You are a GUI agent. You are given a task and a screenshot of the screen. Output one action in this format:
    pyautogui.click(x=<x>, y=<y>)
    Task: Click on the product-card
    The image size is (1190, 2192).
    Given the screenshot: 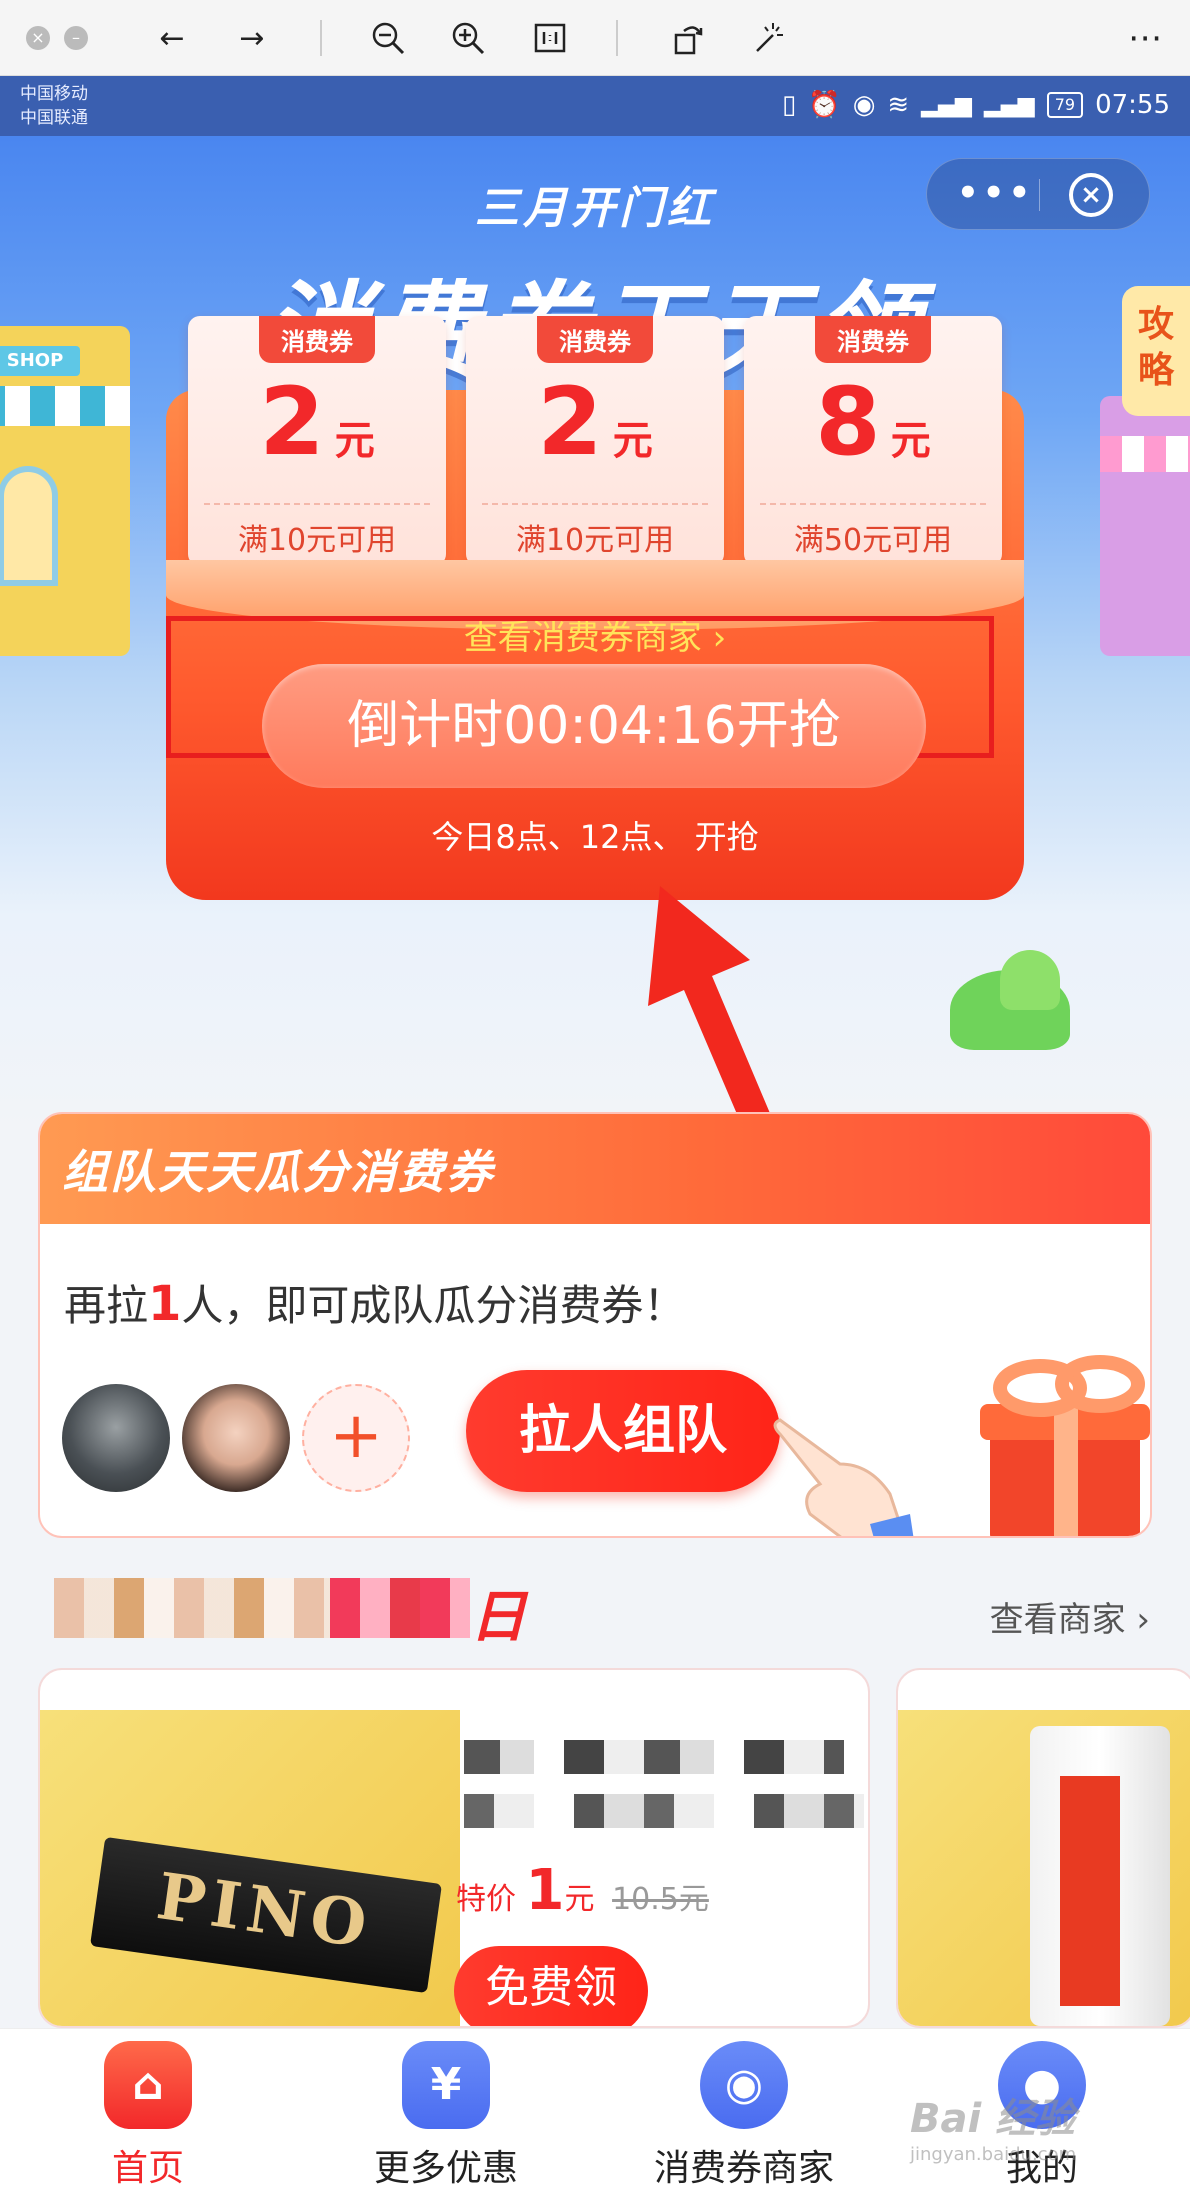 What is the action you would take?
    pyautogui.click(x=1043, y=1848)
    